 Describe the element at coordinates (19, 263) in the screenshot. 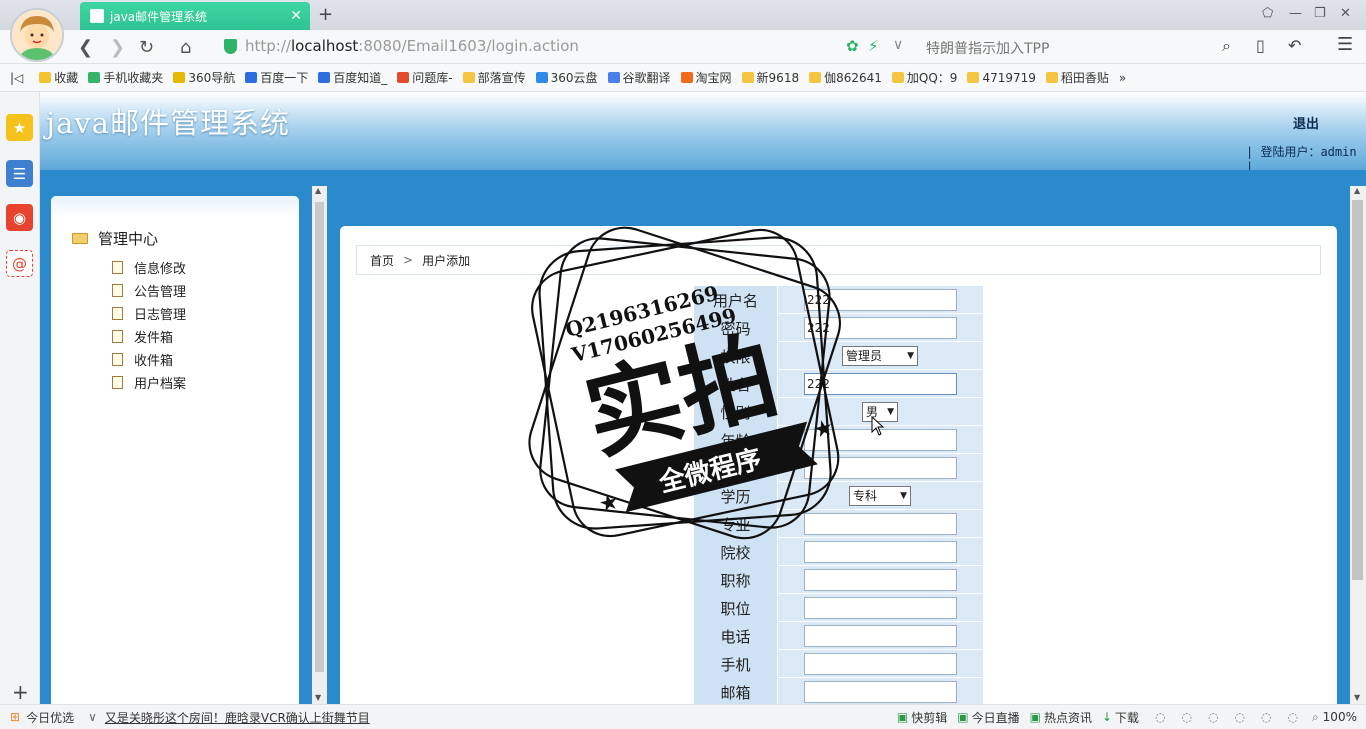

I see `email-icon: @` at that location.